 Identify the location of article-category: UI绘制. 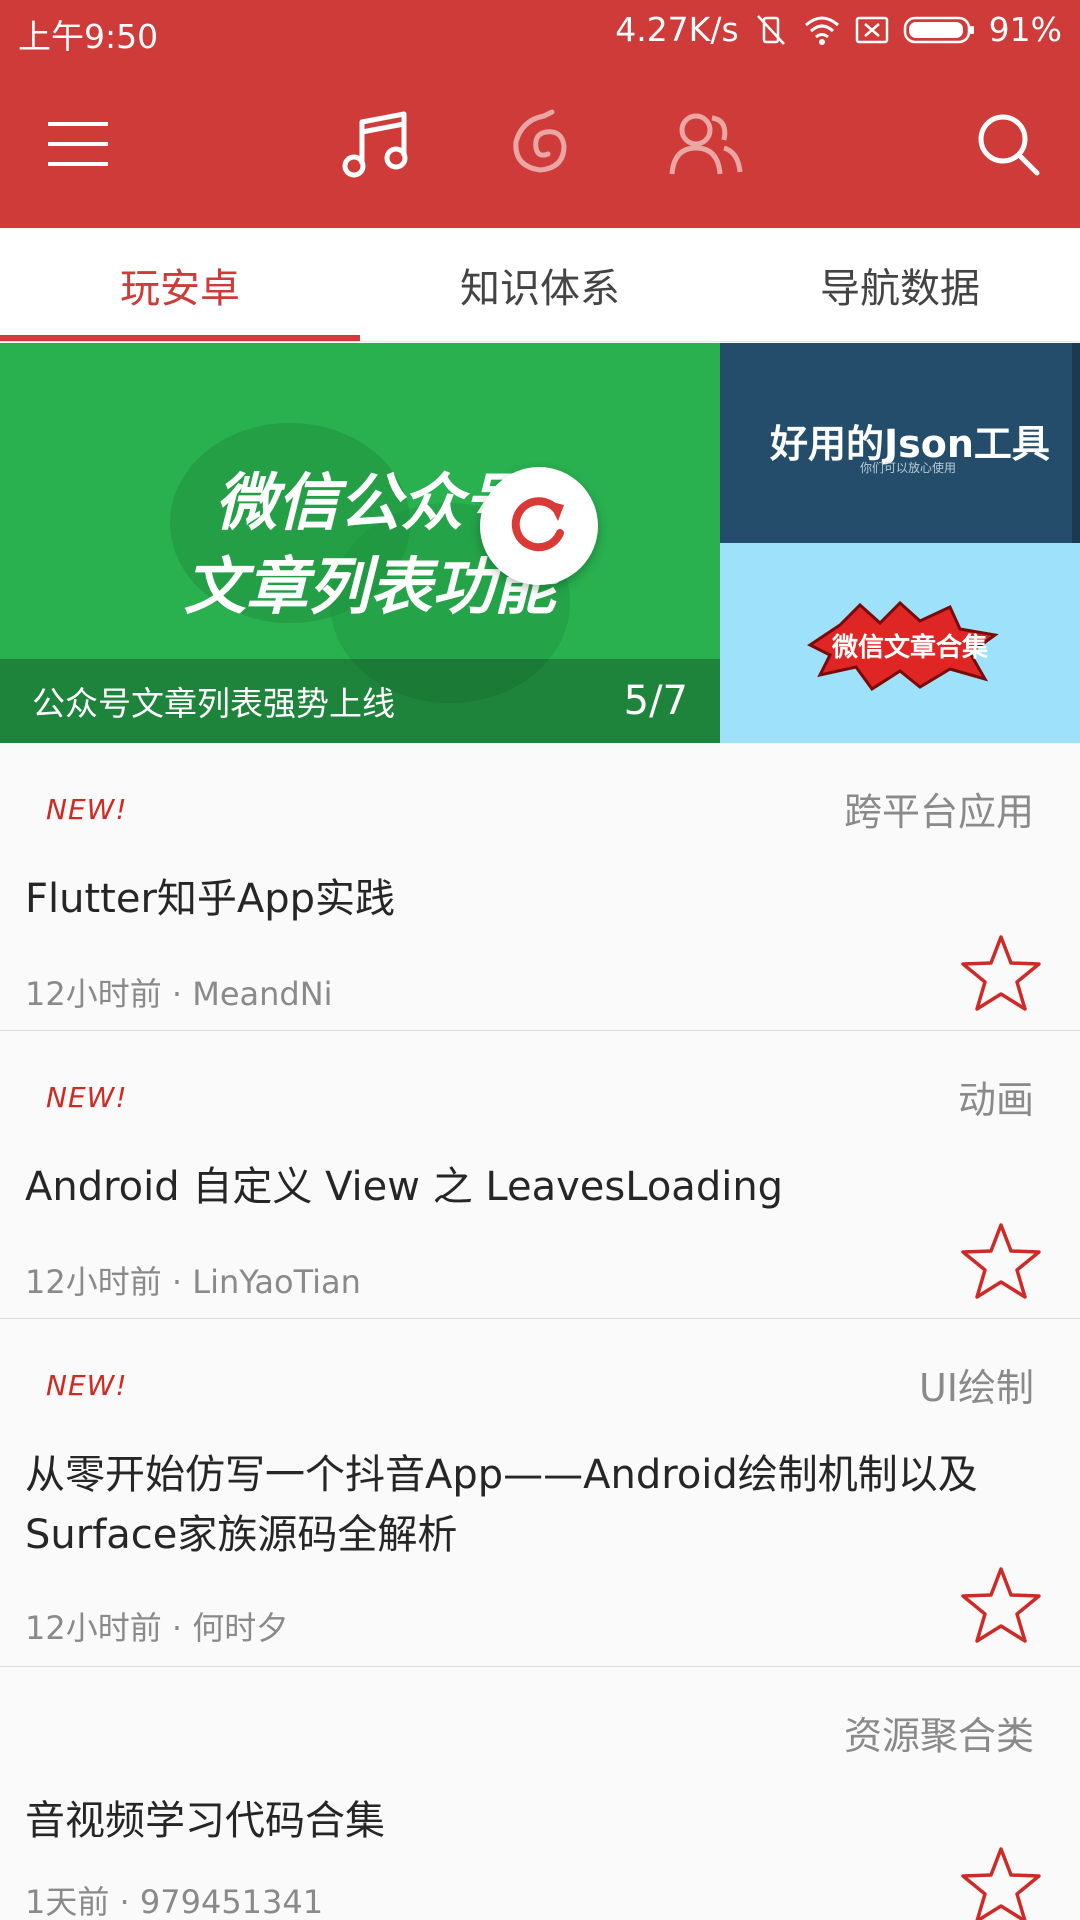
(976, 1384).